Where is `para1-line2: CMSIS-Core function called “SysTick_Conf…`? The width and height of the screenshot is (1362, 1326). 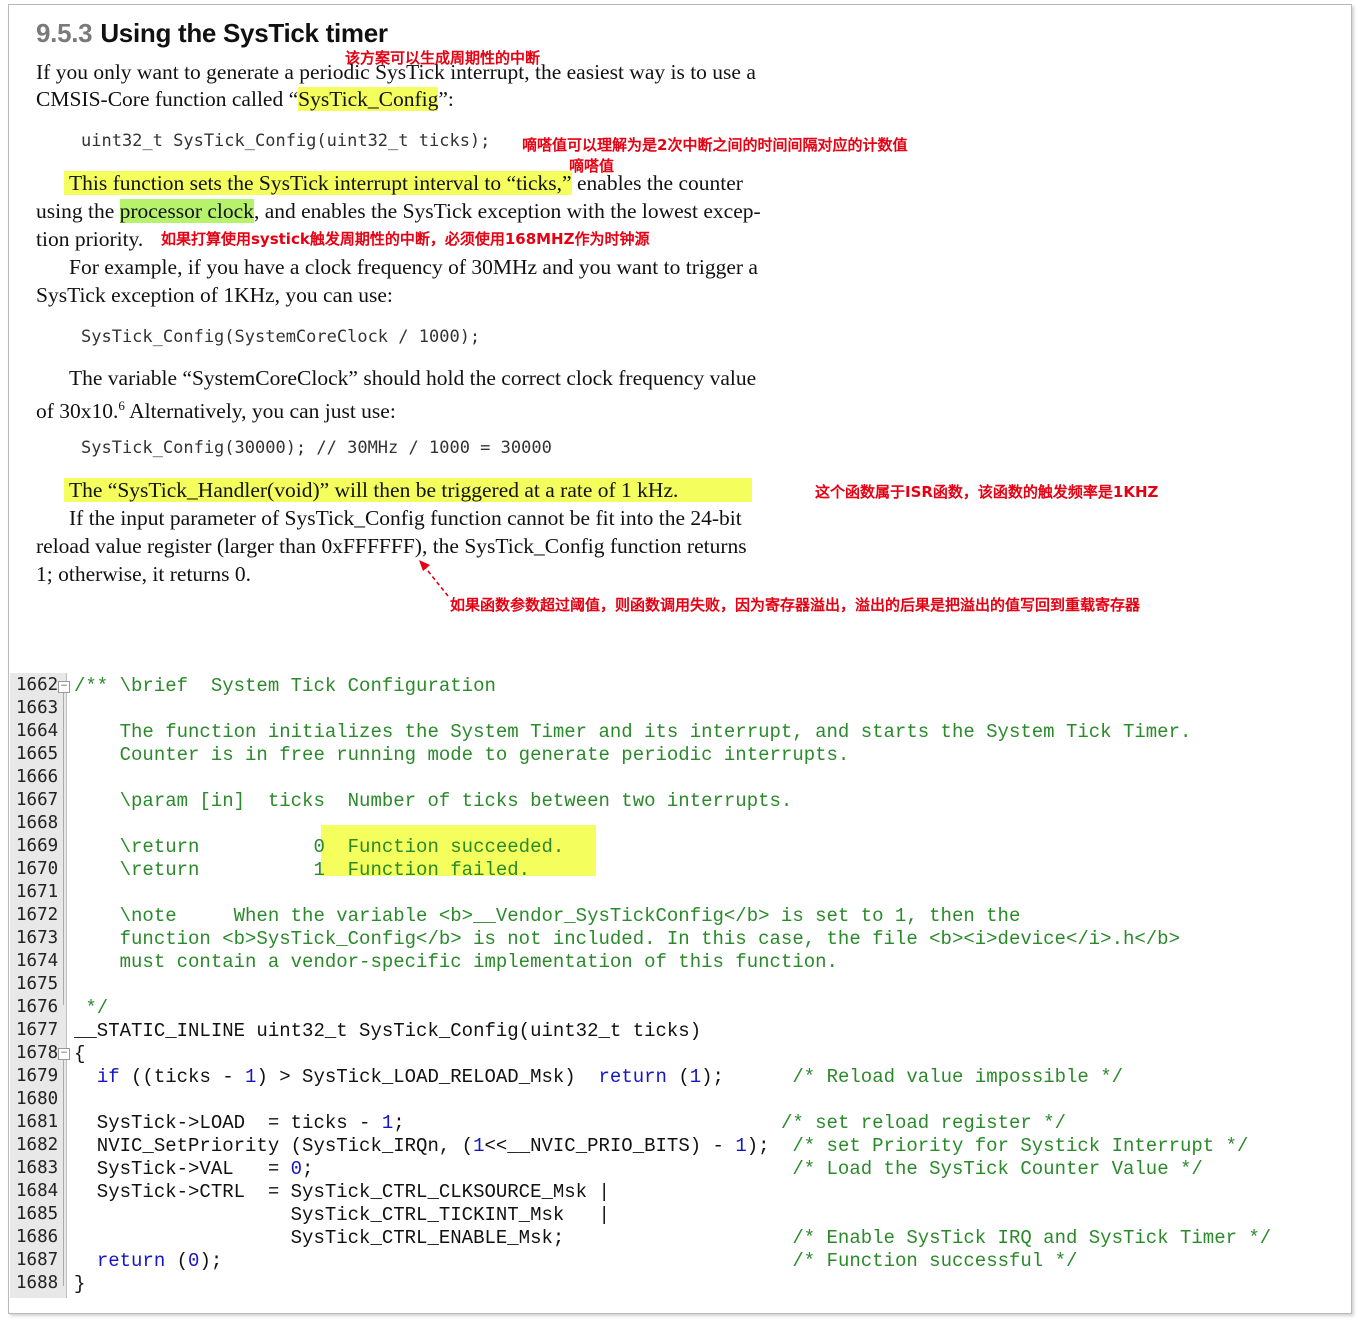 para1-line2: CMSIS-Core function called “SysTick_Conf… is located at coordinates (245, 99).